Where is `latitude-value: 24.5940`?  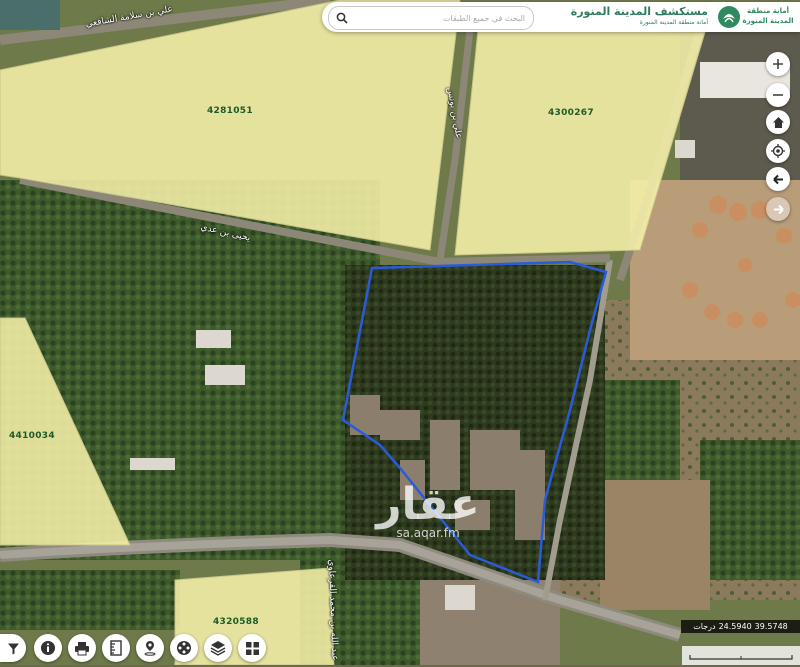
latitude-value: 24.5940 is located at coordinates (735, 626).